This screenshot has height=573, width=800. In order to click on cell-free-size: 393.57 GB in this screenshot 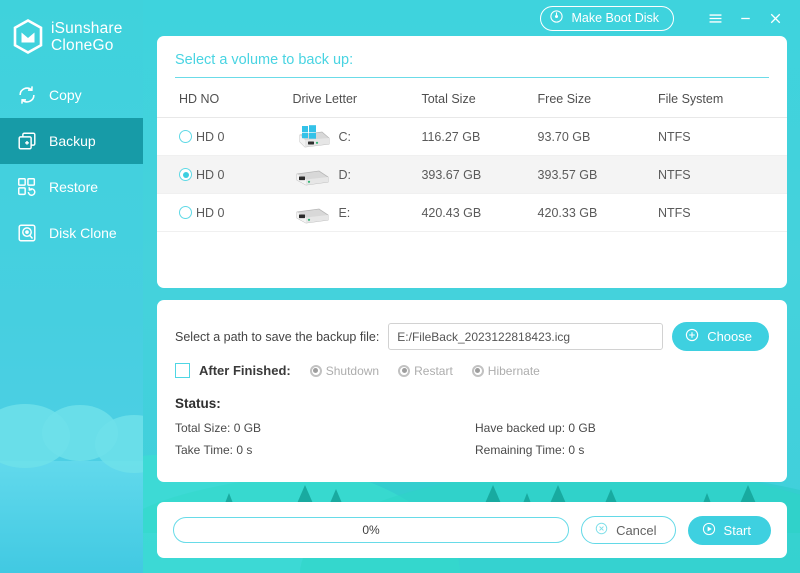, I will do `click(567, 174)`.